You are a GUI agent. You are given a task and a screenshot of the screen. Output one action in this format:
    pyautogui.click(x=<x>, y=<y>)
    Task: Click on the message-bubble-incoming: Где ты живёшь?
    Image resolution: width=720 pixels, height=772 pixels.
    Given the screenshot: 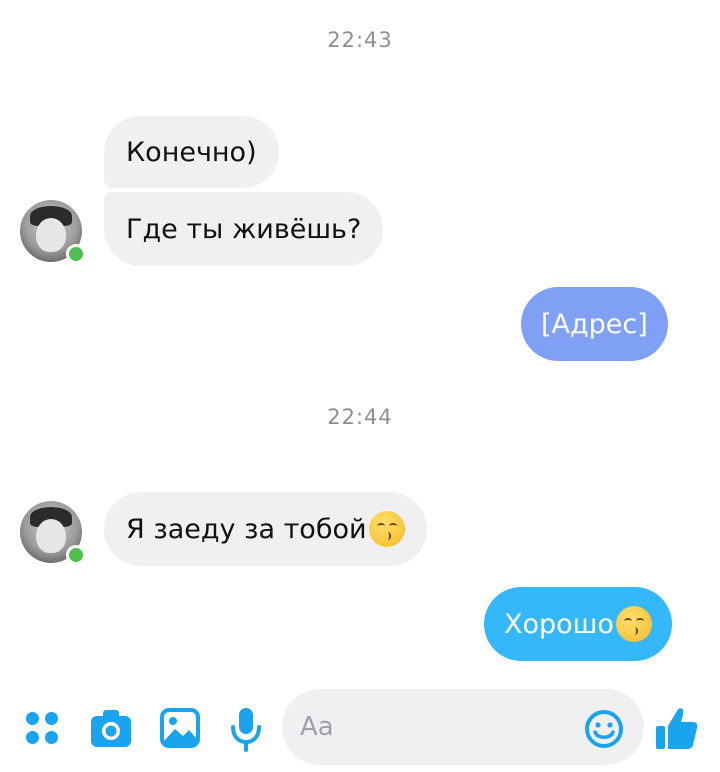 What is the action you would take?
    pyautogui.click(x=244, y=229)
    